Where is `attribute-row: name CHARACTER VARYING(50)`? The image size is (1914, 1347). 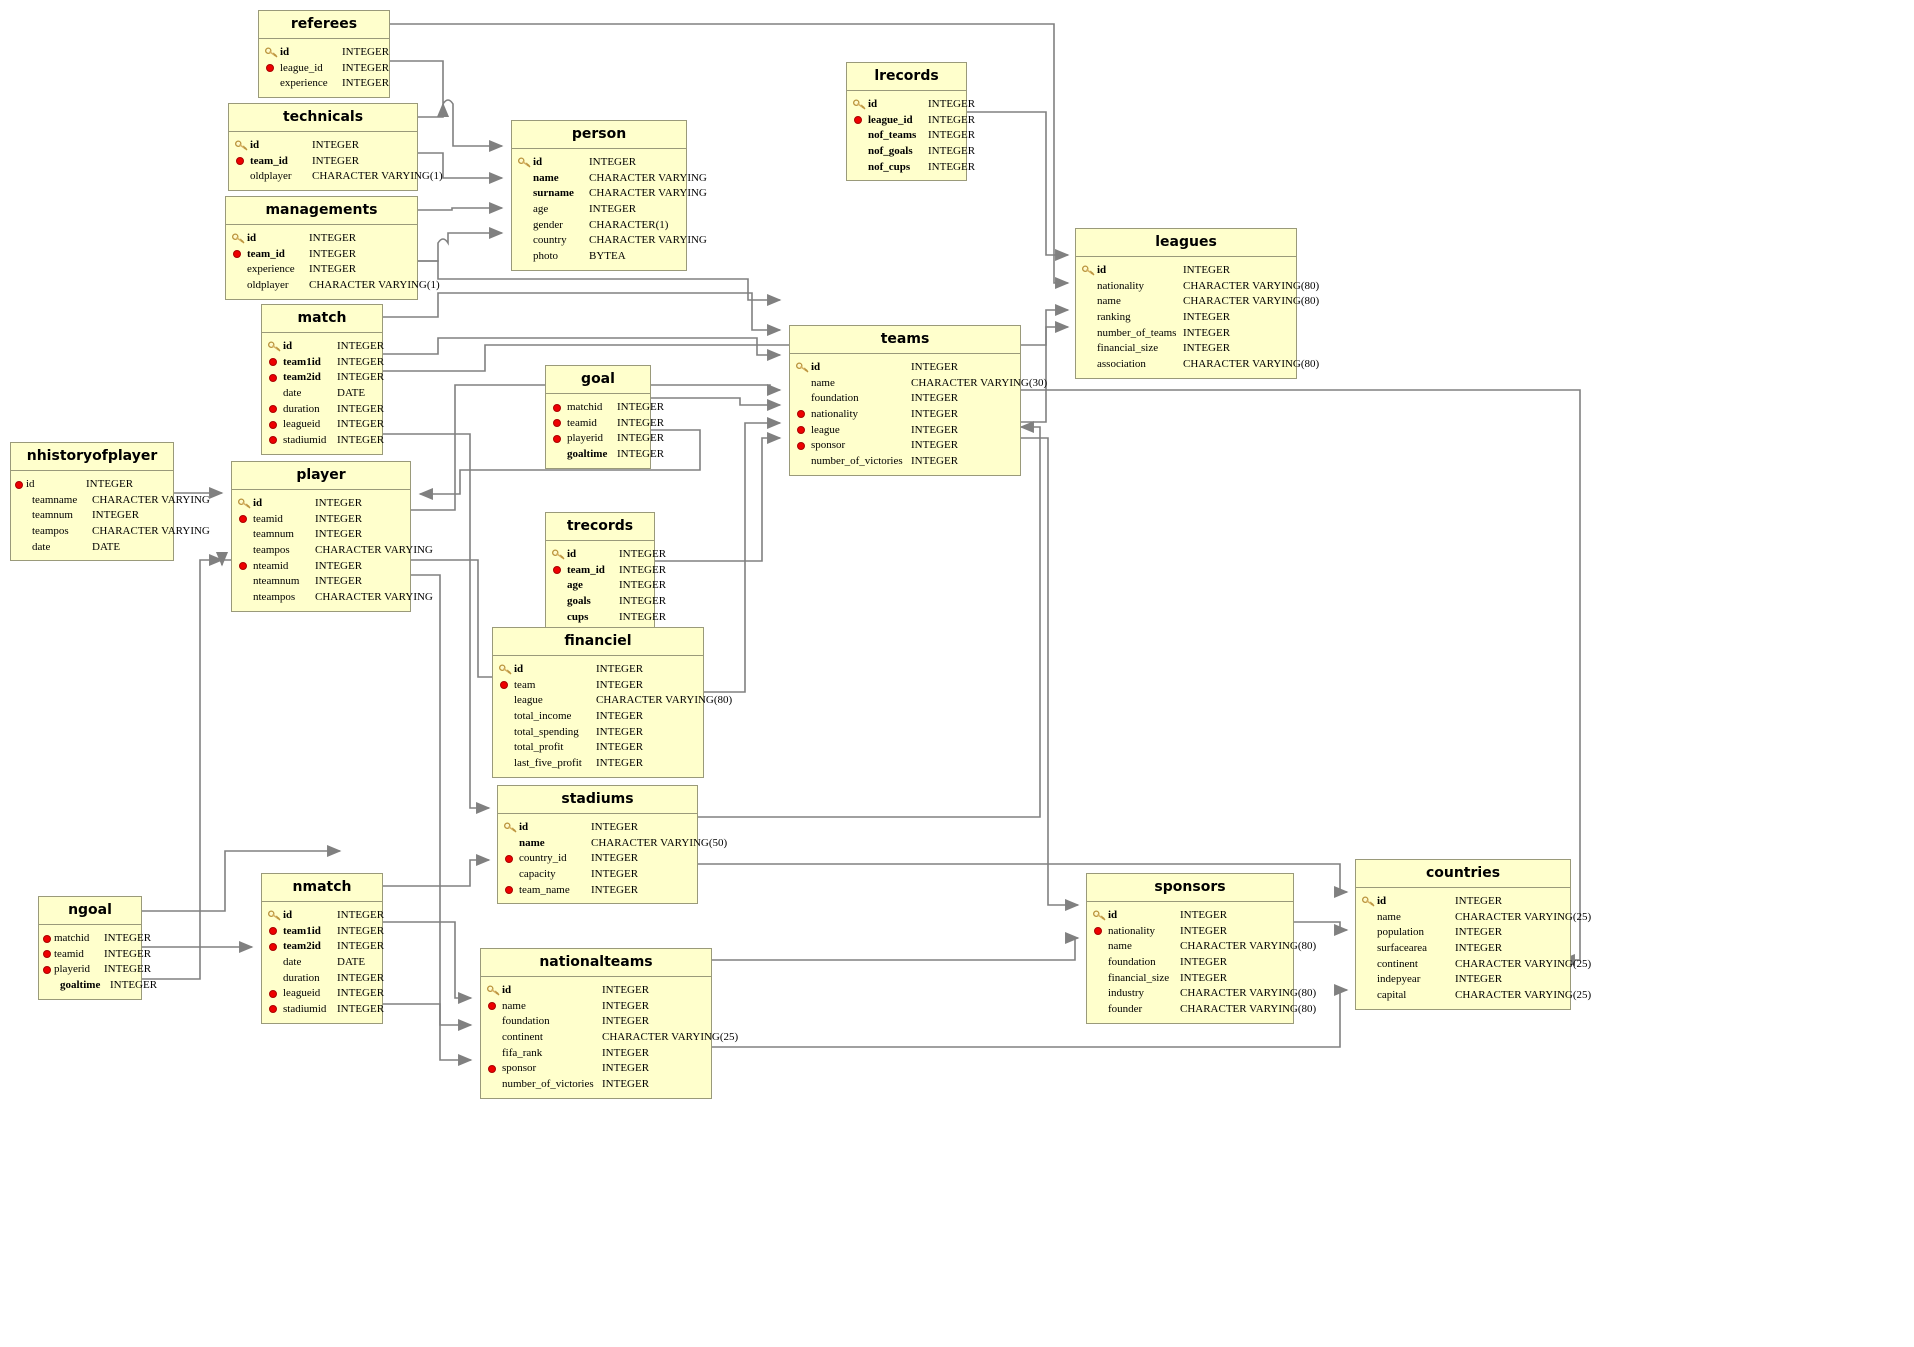
attribute-row: name CHARACTER VARYING(50) is located at coordinates (612, 843).